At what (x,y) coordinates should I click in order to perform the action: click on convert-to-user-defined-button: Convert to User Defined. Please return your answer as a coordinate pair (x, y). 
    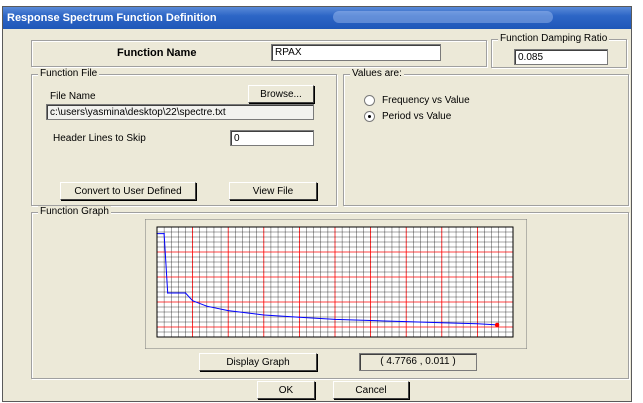
    Looking at the image, I should click on (128, 191).